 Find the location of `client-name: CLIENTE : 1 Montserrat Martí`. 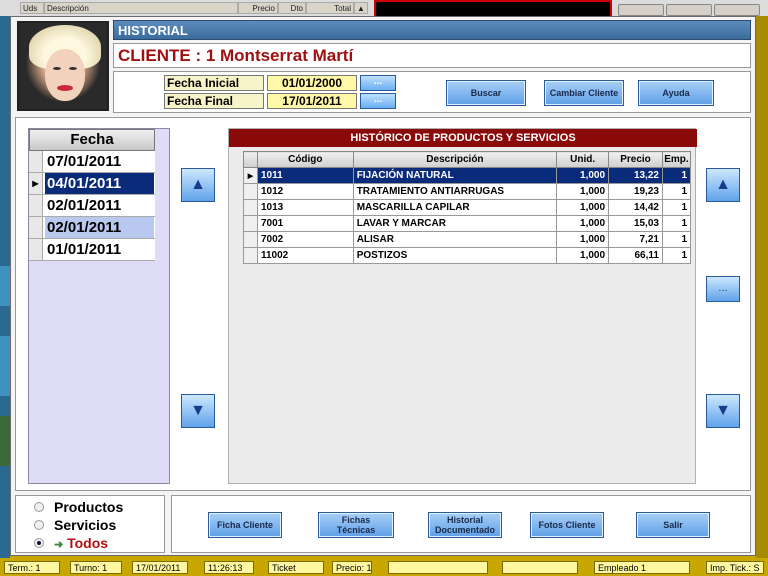

client-name: CLIENTE : 1 Montserrat Martí is located at coordinates (236, 55).